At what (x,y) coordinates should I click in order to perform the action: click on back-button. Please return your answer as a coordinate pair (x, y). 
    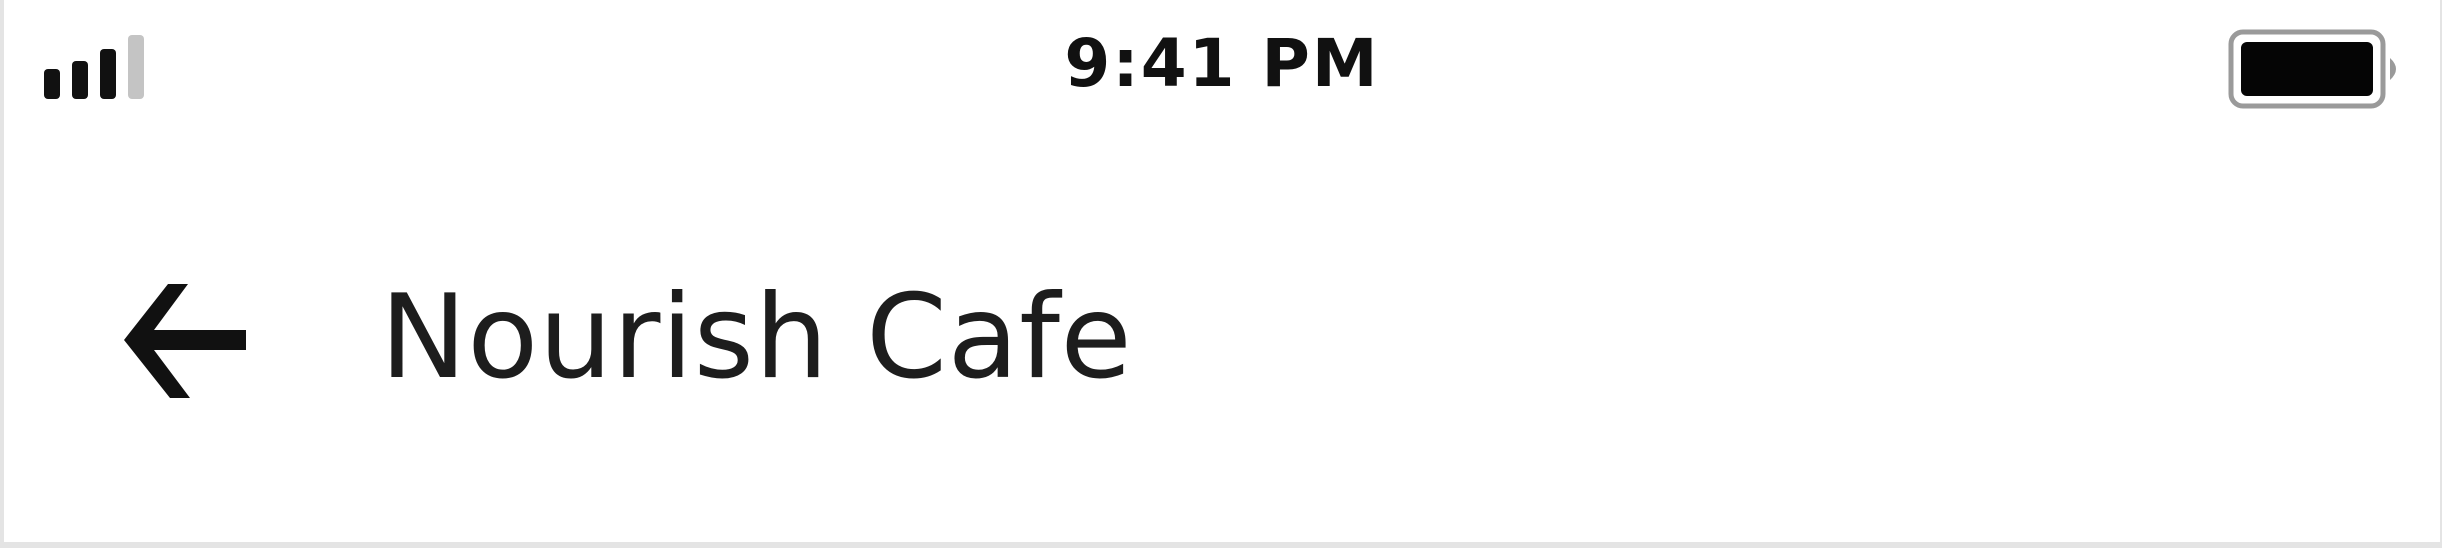
    Looking at the image, I should click on (191, 342).